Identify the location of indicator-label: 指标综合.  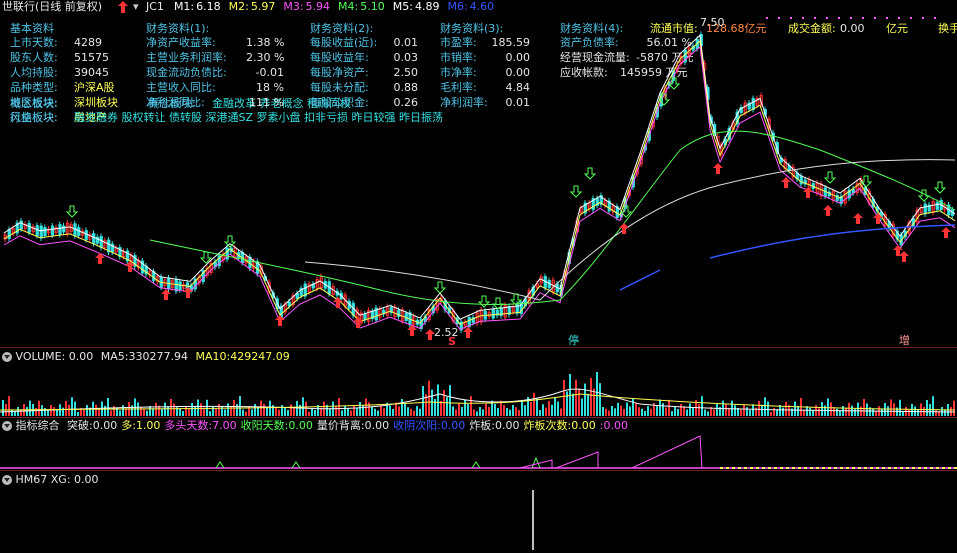
(37, 425).